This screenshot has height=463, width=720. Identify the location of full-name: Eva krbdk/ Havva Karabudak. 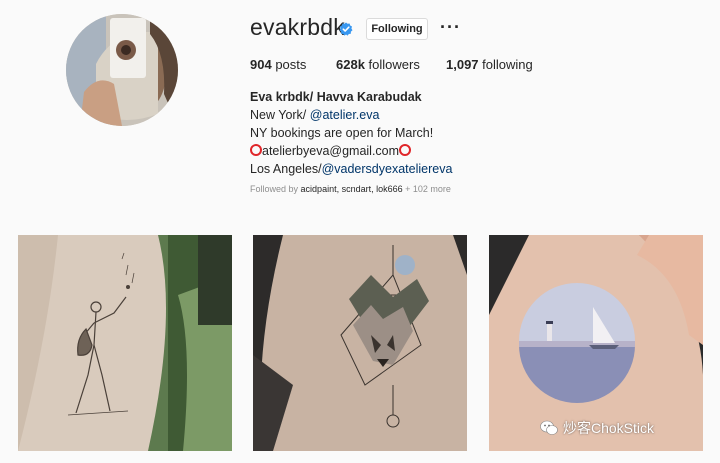
(336, 97).